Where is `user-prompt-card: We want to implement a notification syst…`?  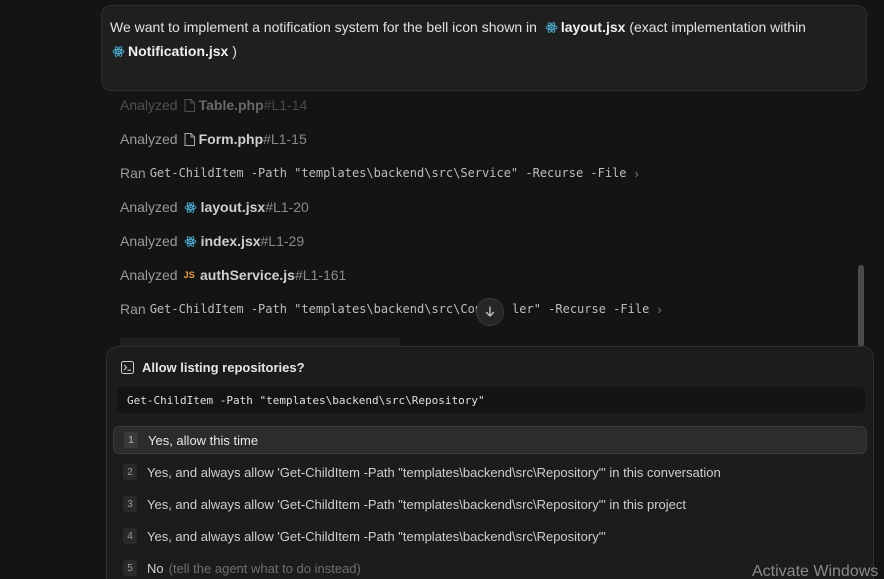
user-prompt-card: We want to implement a notification syst… is located at coordinates (484, 48).